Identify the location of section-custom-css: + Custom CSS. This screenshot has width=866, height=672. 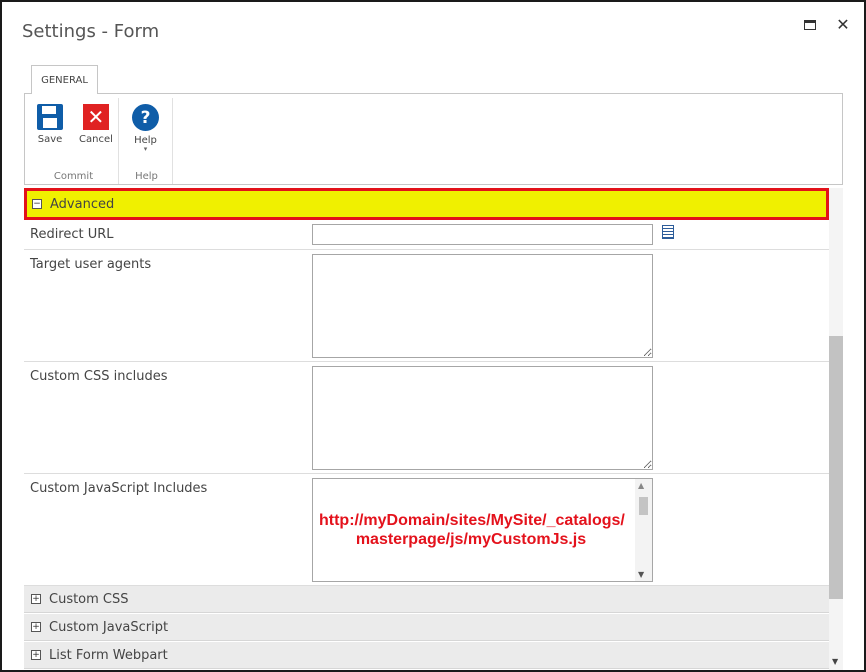
(426, 599).